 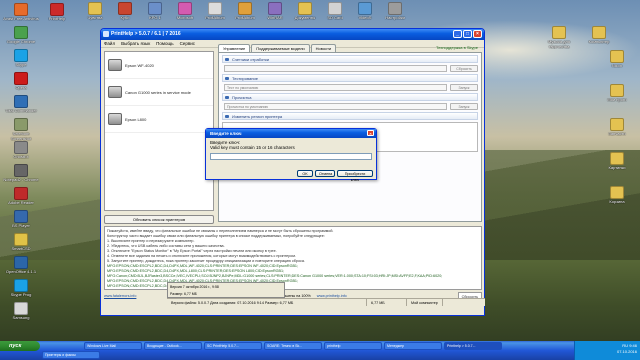 I want to click on taskbar-row-2: Принтеры и факсы, so click(x=71, y=355).